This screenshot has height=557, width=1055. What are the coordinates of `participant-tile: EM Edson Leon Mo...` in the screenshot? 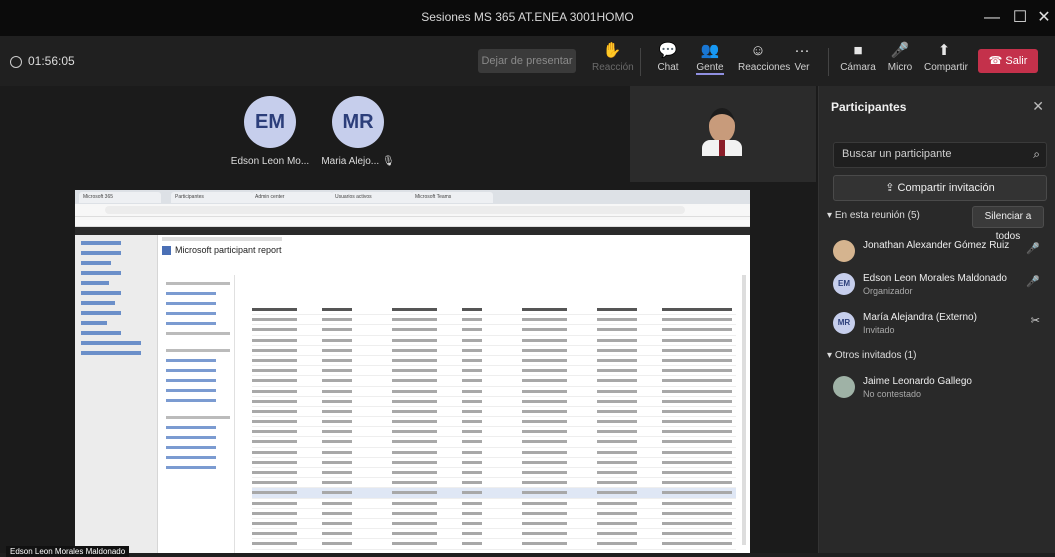 It's located at (270, 131).